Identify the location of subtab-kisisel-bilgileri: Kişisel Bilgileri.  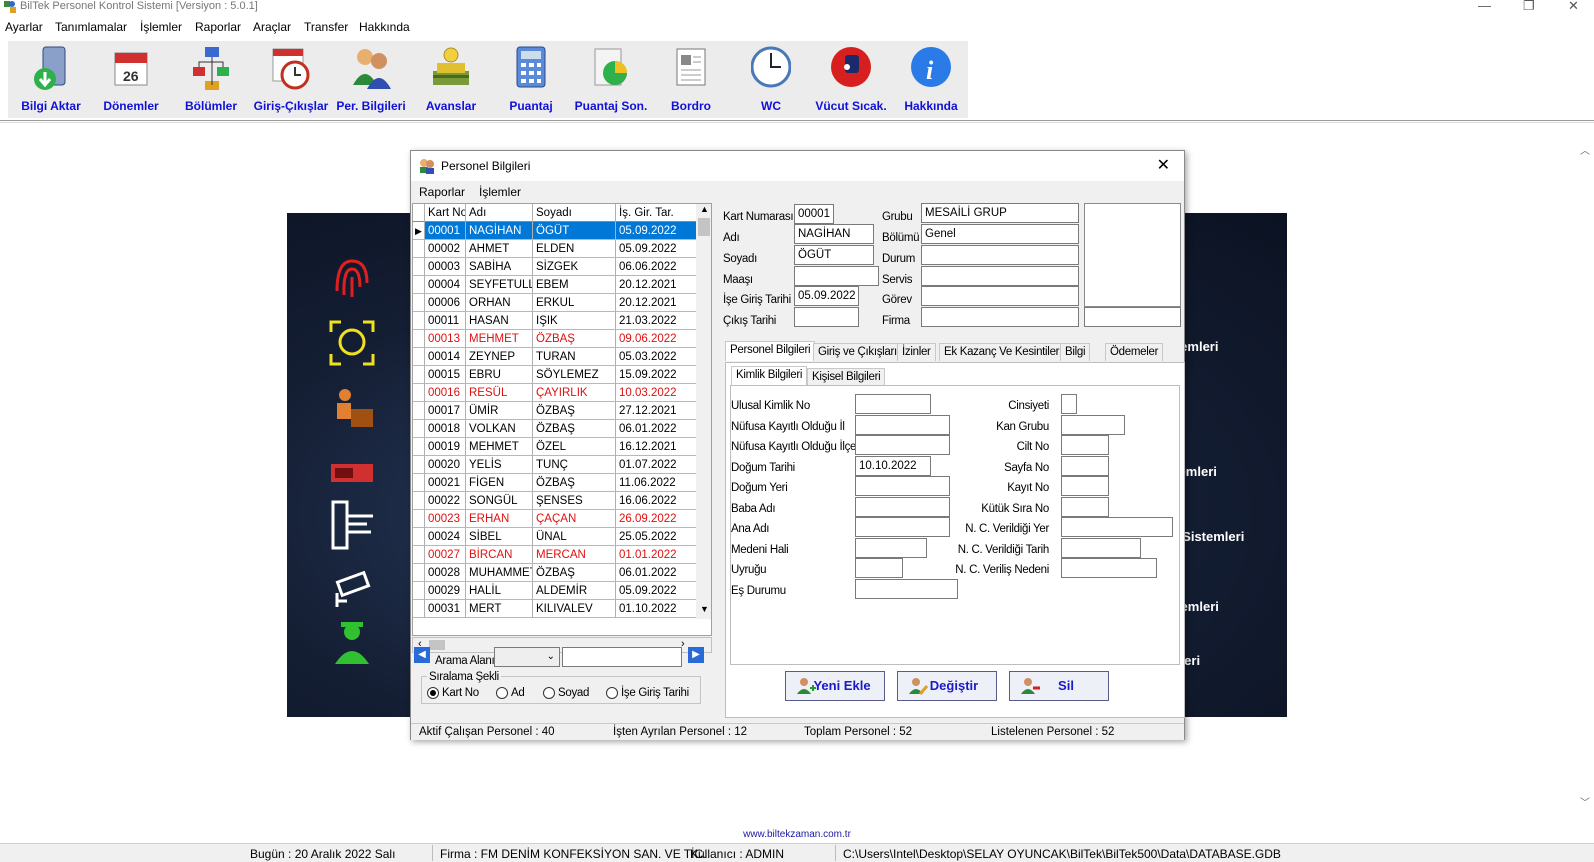
(846, 377).